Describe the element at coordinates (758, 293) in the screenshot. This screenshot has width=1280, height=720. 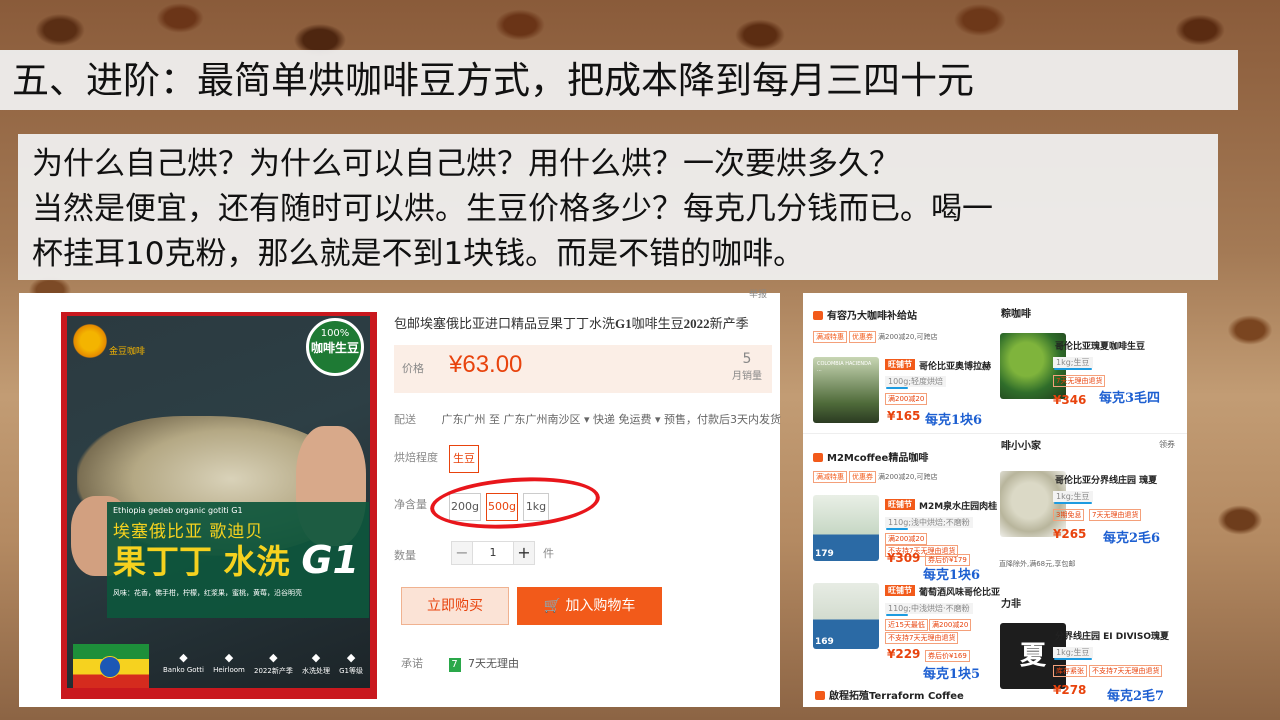
I see `report-link: 举报` at that location.